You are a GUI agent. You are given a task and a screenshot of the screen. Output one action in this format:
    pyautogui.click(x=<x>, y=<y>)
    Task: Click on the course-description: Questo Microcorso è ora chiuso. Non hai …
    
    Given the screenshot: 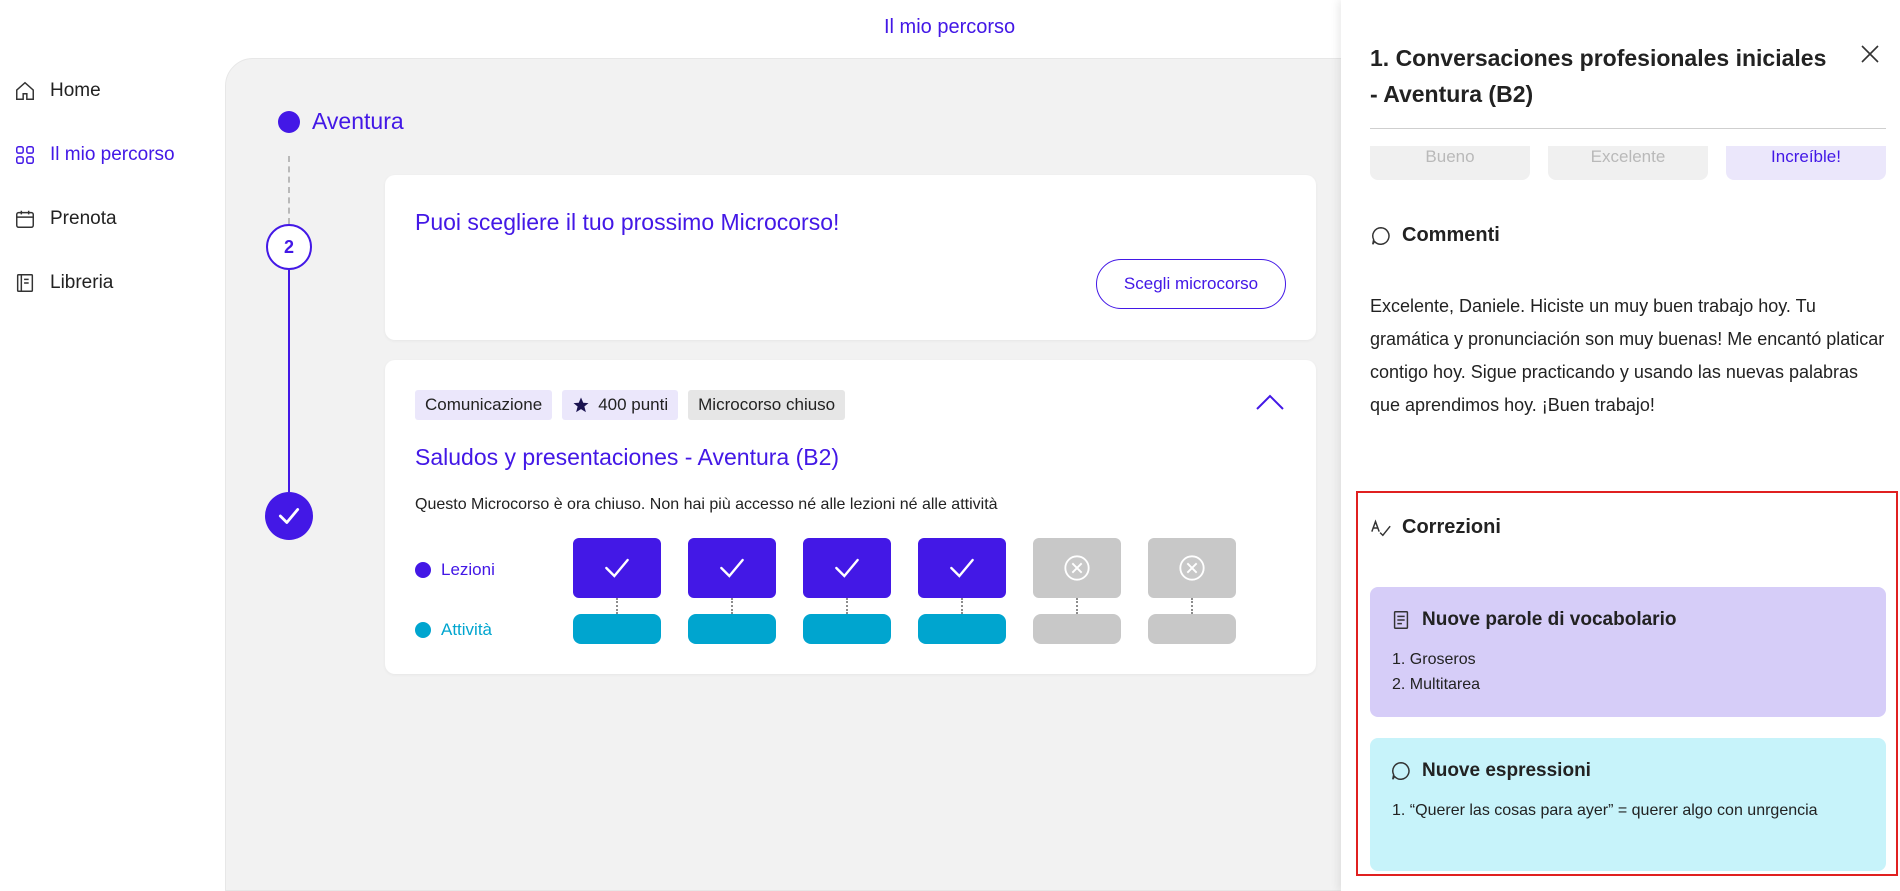 What is the action you would take?
    pyautogui.click(x=706, y=504)
    